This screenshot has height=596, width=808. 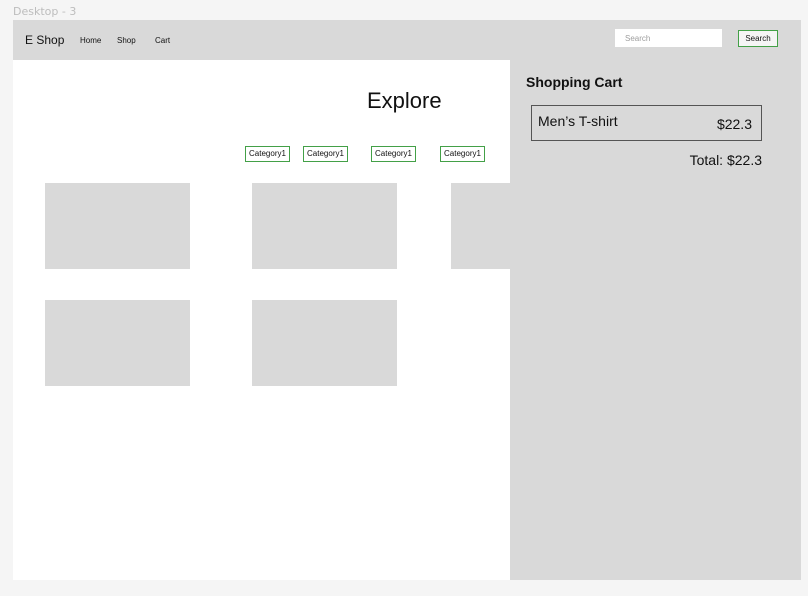 What do you see at coordinates (44, 40) in the screenshot?
I see `brand-logo: E Shop` at bounding box center [44, 40].